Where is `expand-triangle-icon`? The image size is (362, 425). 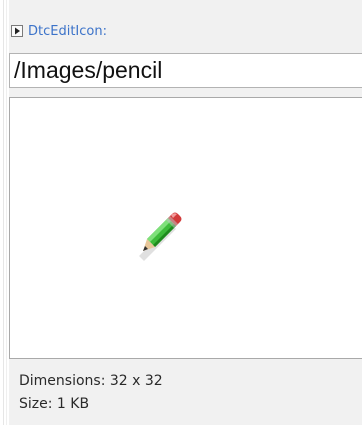 expand-triangle-icon is located at coordinates (17, 31).